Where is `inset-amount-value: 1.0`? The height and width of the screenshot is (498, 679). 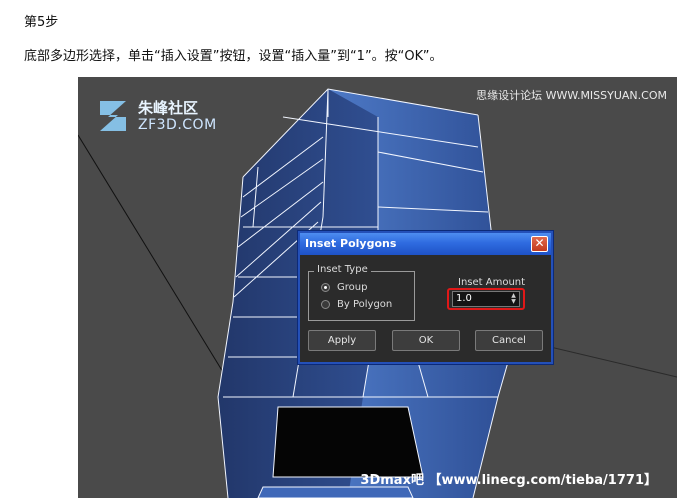 inset-amount-value: 1.0 is located at coordinates (464, 298).